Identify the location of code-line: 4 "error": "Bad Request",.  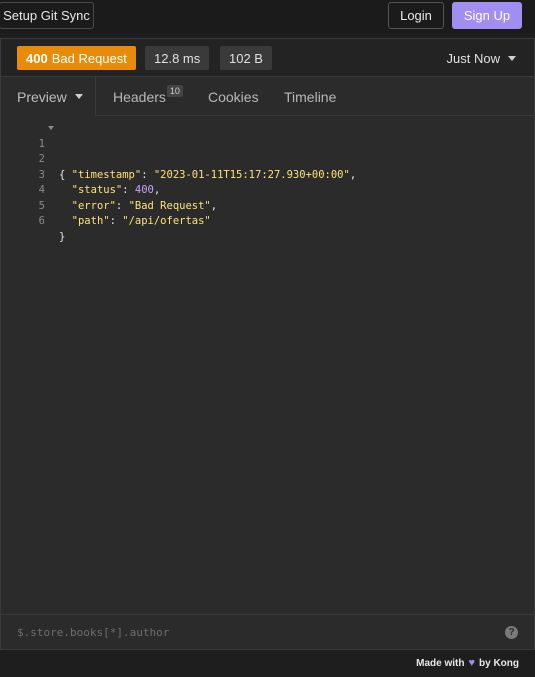
(267, 190).